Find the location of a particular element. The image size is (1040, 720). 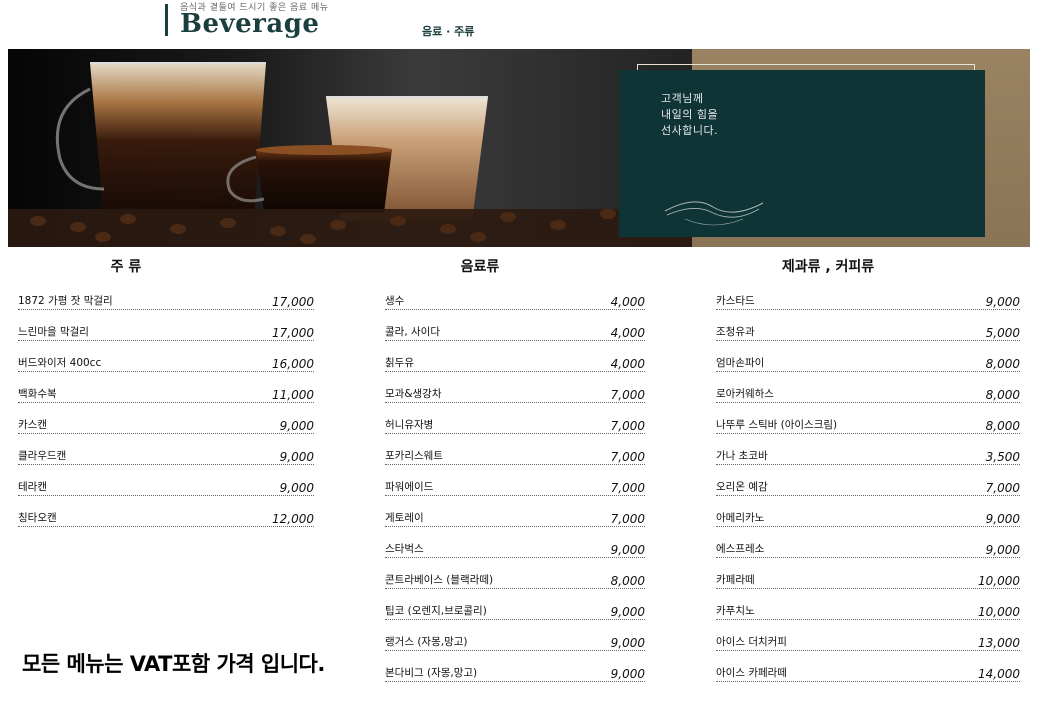

banner-message: 고객님께 내일의 힘을 선사합니다. is located at coordinates (689, 115).